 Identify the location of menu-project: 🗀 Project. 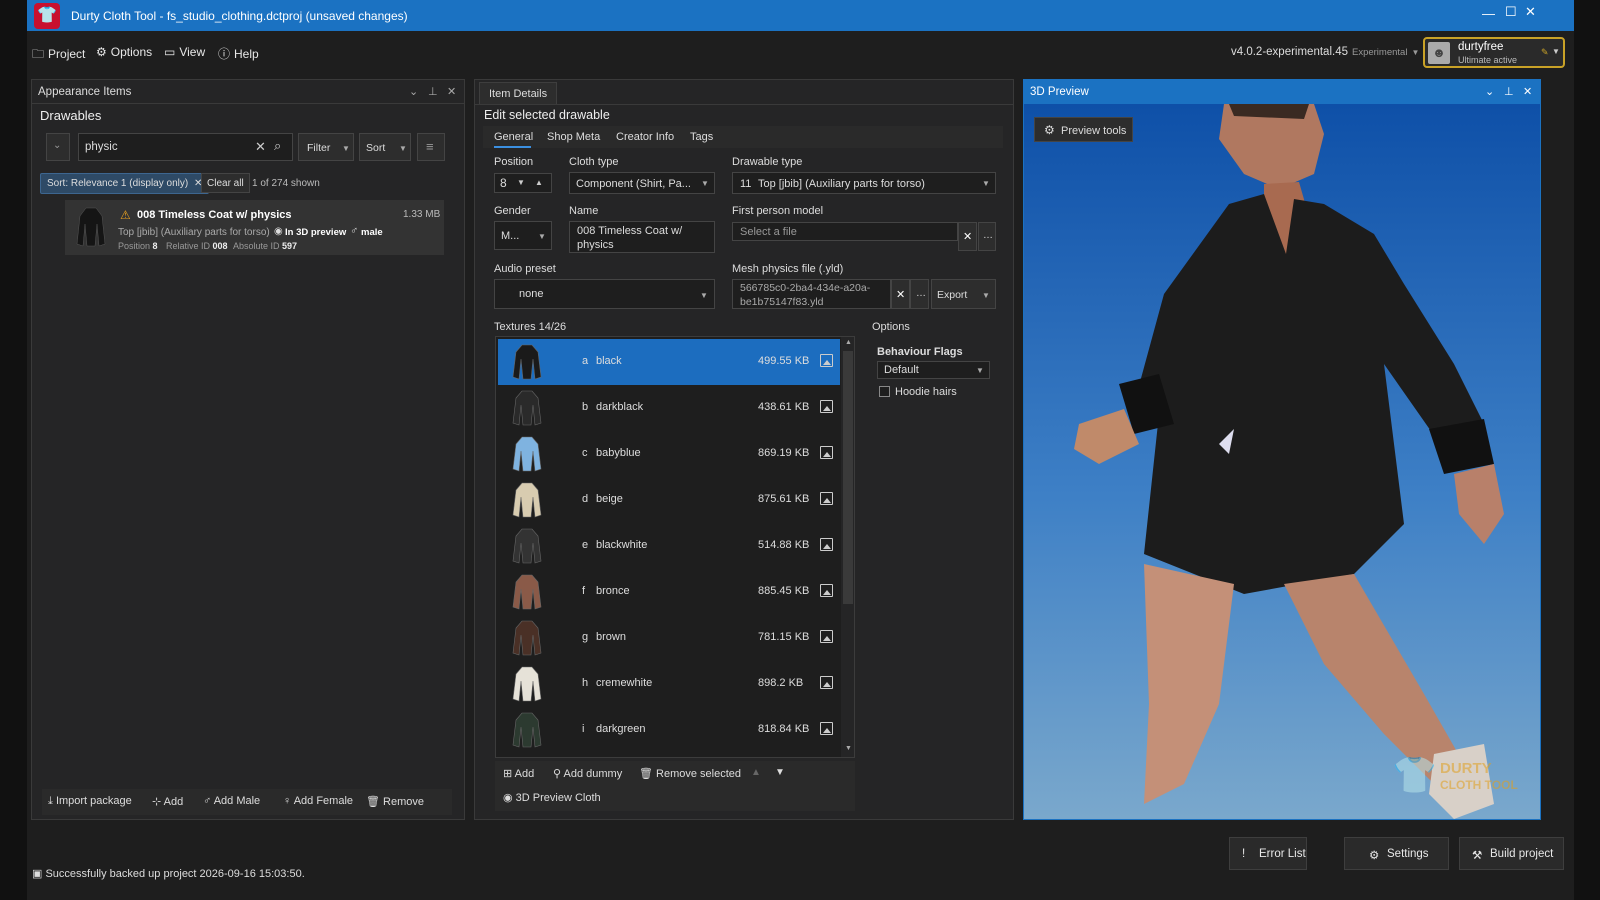
(58, 55).